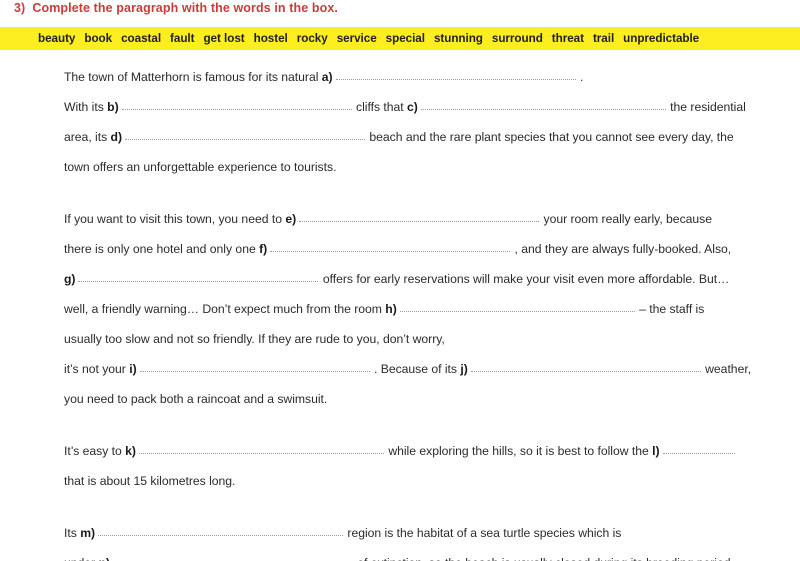  I want to click on paragraph-text: under, so click(81, 558).